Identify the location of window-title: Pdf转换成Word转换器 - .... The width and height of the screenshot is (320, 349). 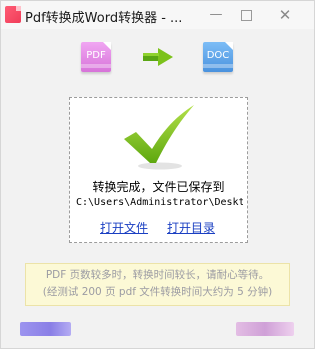
(104, 18).